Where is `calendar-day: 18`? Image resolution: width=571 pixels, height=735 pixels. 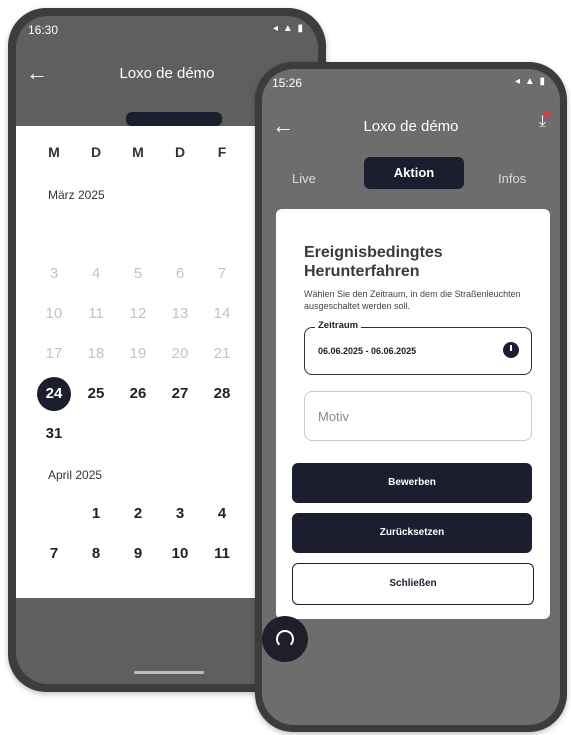 calendar-day: 18 is located at coordinates (96, 353).